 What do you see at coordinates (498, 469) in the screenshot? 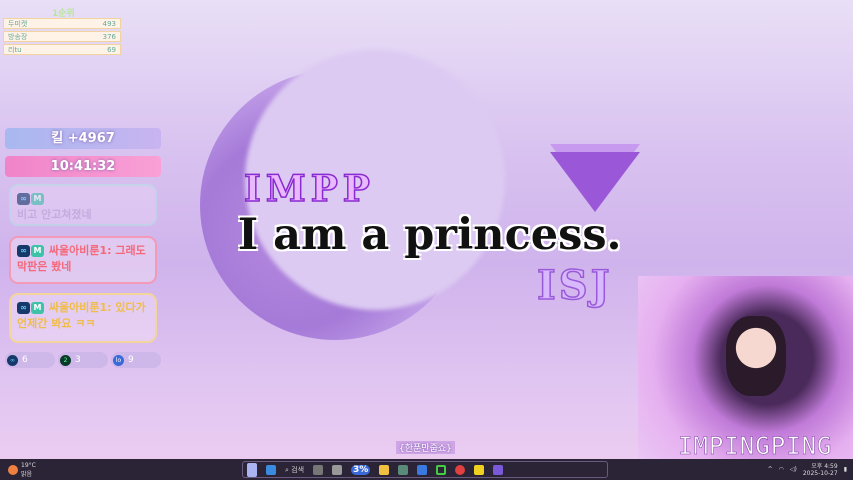
I see `obs-icon` at bounding box center [498, 469].